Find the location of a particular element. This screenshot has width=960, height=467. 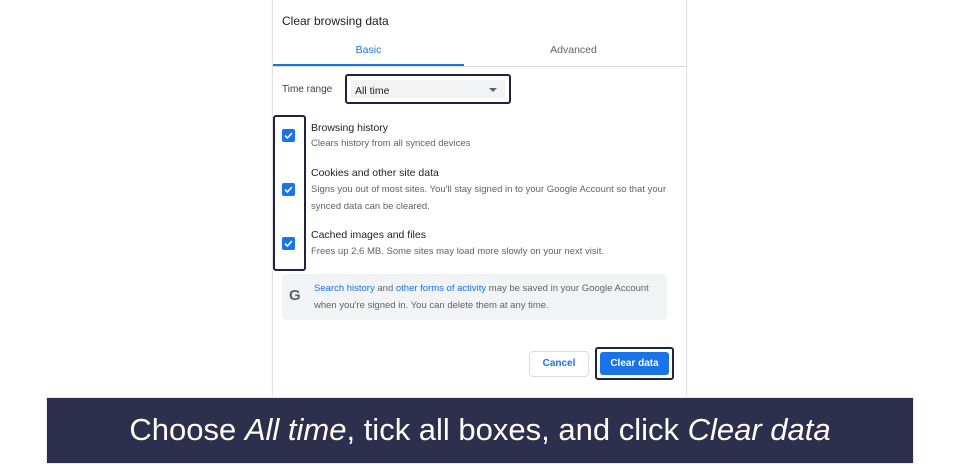

time-range-label: Time range is located at coordinates (307, 89).